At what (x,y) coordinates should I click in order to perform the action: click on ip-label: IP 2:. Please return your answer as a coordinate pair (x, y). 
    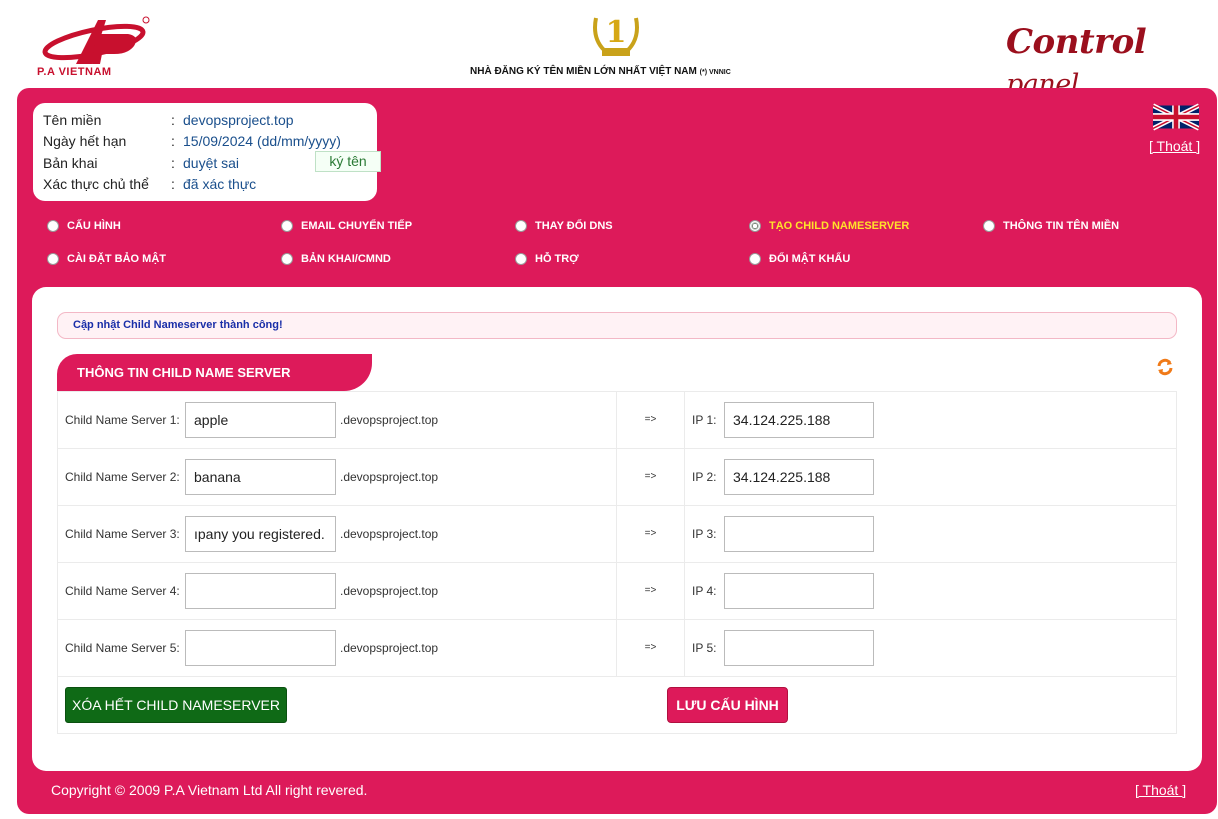
    Looking at the image, I should click on (704, 477).